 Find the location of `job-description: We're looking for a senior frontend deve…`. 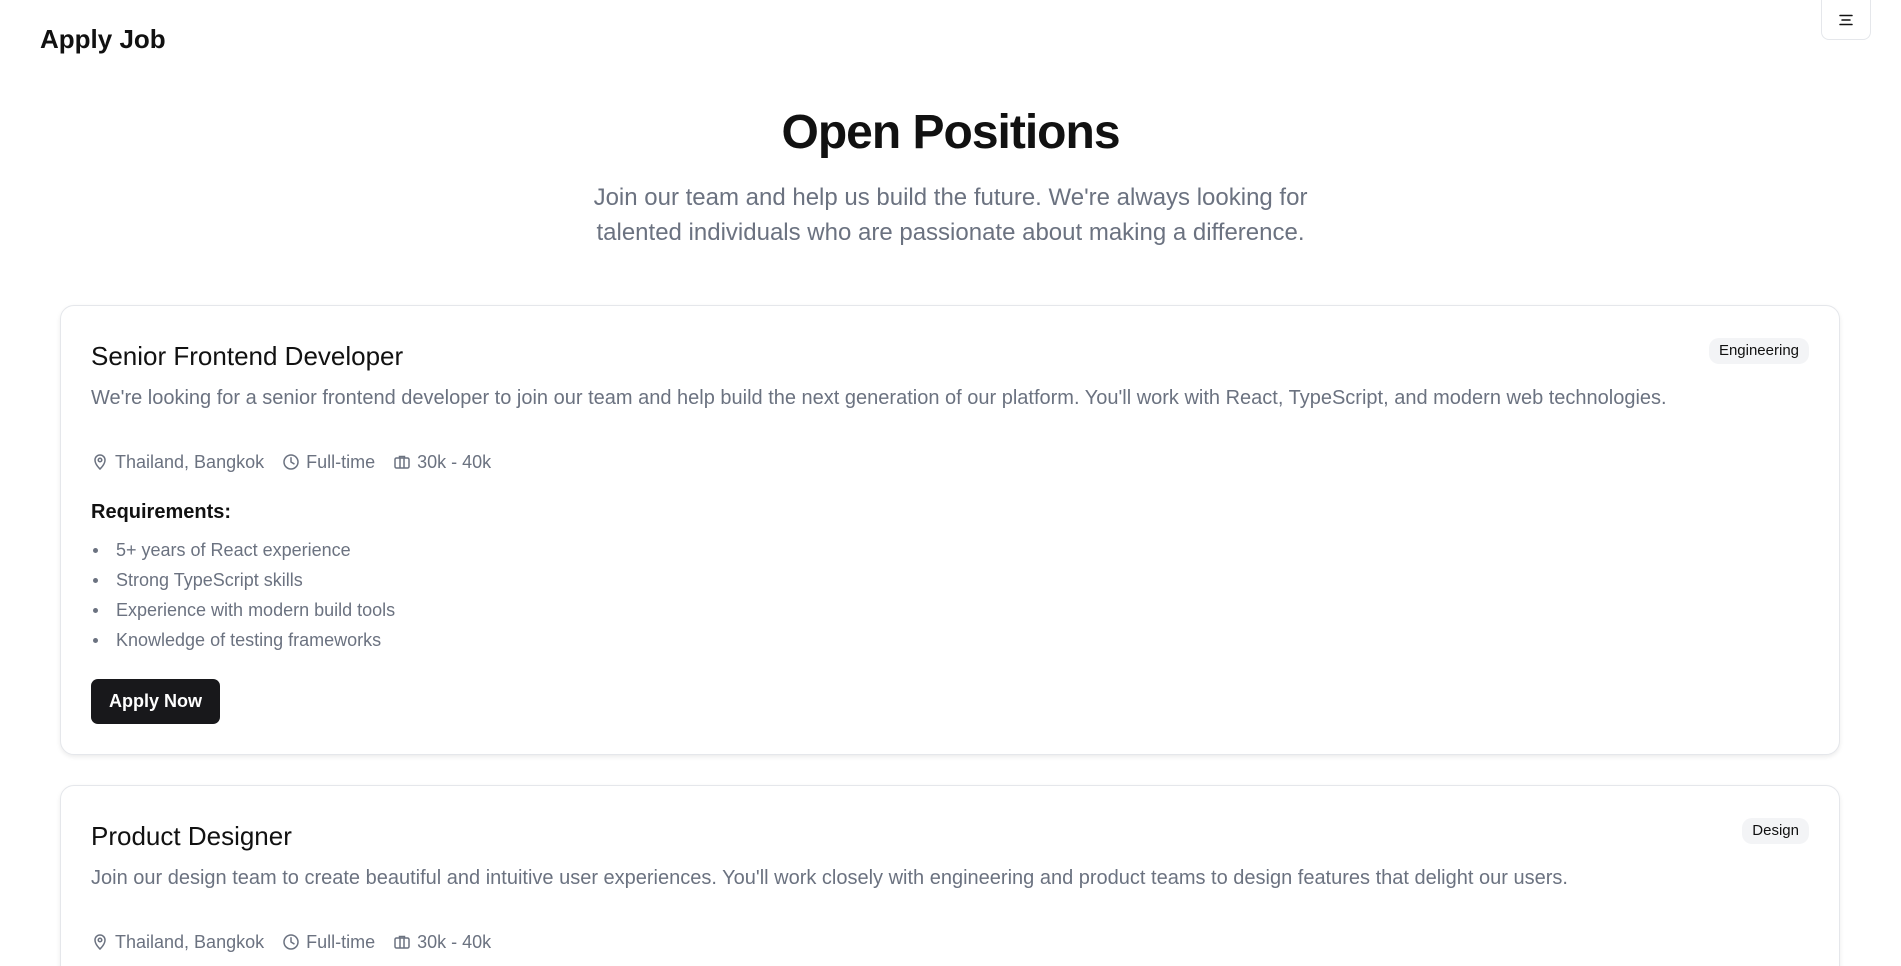

job-description: We're looking for a senior frontend deve… is located at coordinates (879, 398).